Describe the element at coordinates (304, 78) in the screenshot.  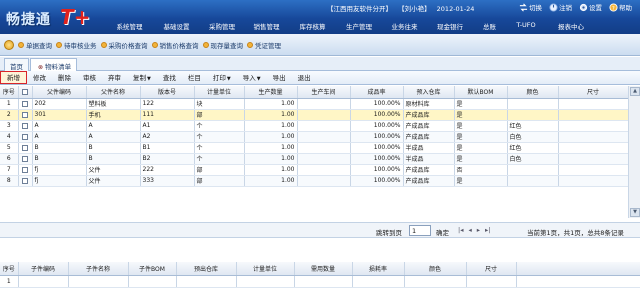
I see `exit-button: 退出` at that location.